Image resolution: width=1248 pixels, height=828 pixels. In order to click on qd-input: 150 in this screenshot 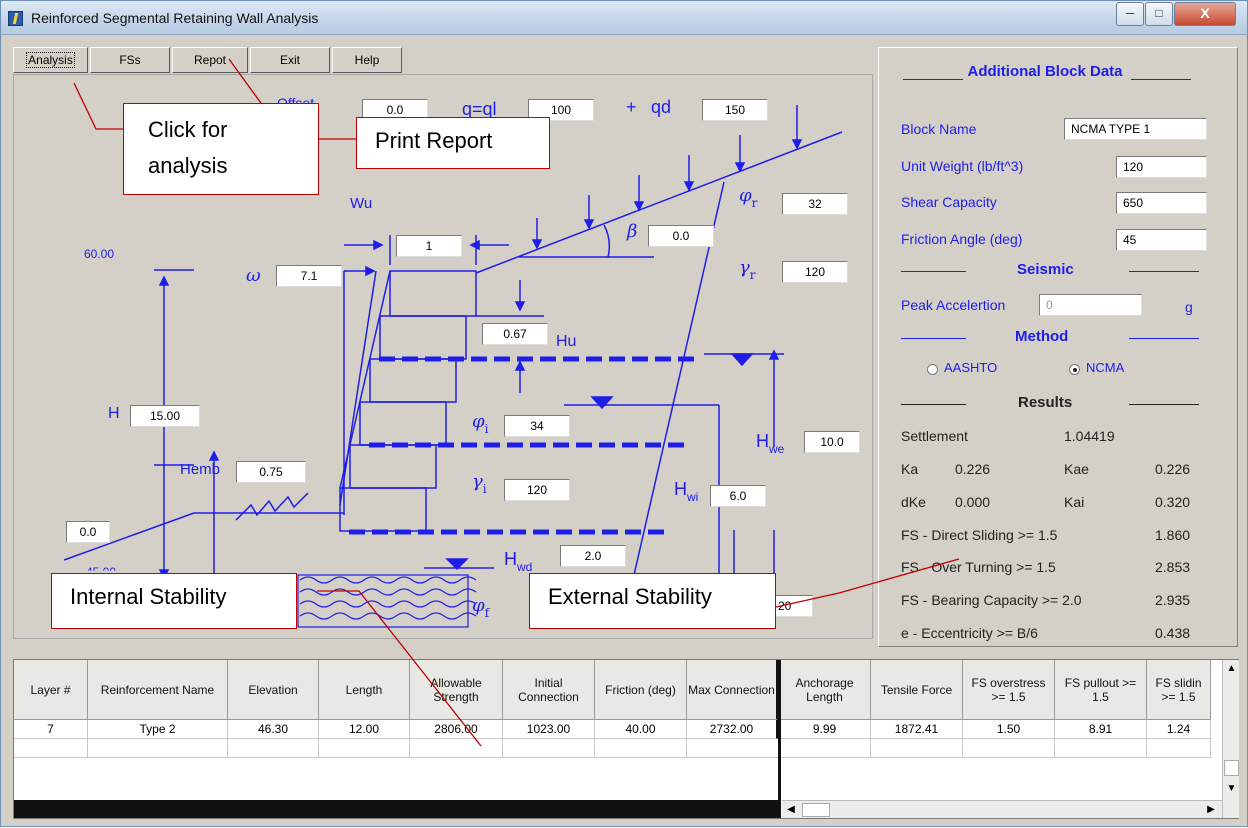, I will do `click(735, 110)`.